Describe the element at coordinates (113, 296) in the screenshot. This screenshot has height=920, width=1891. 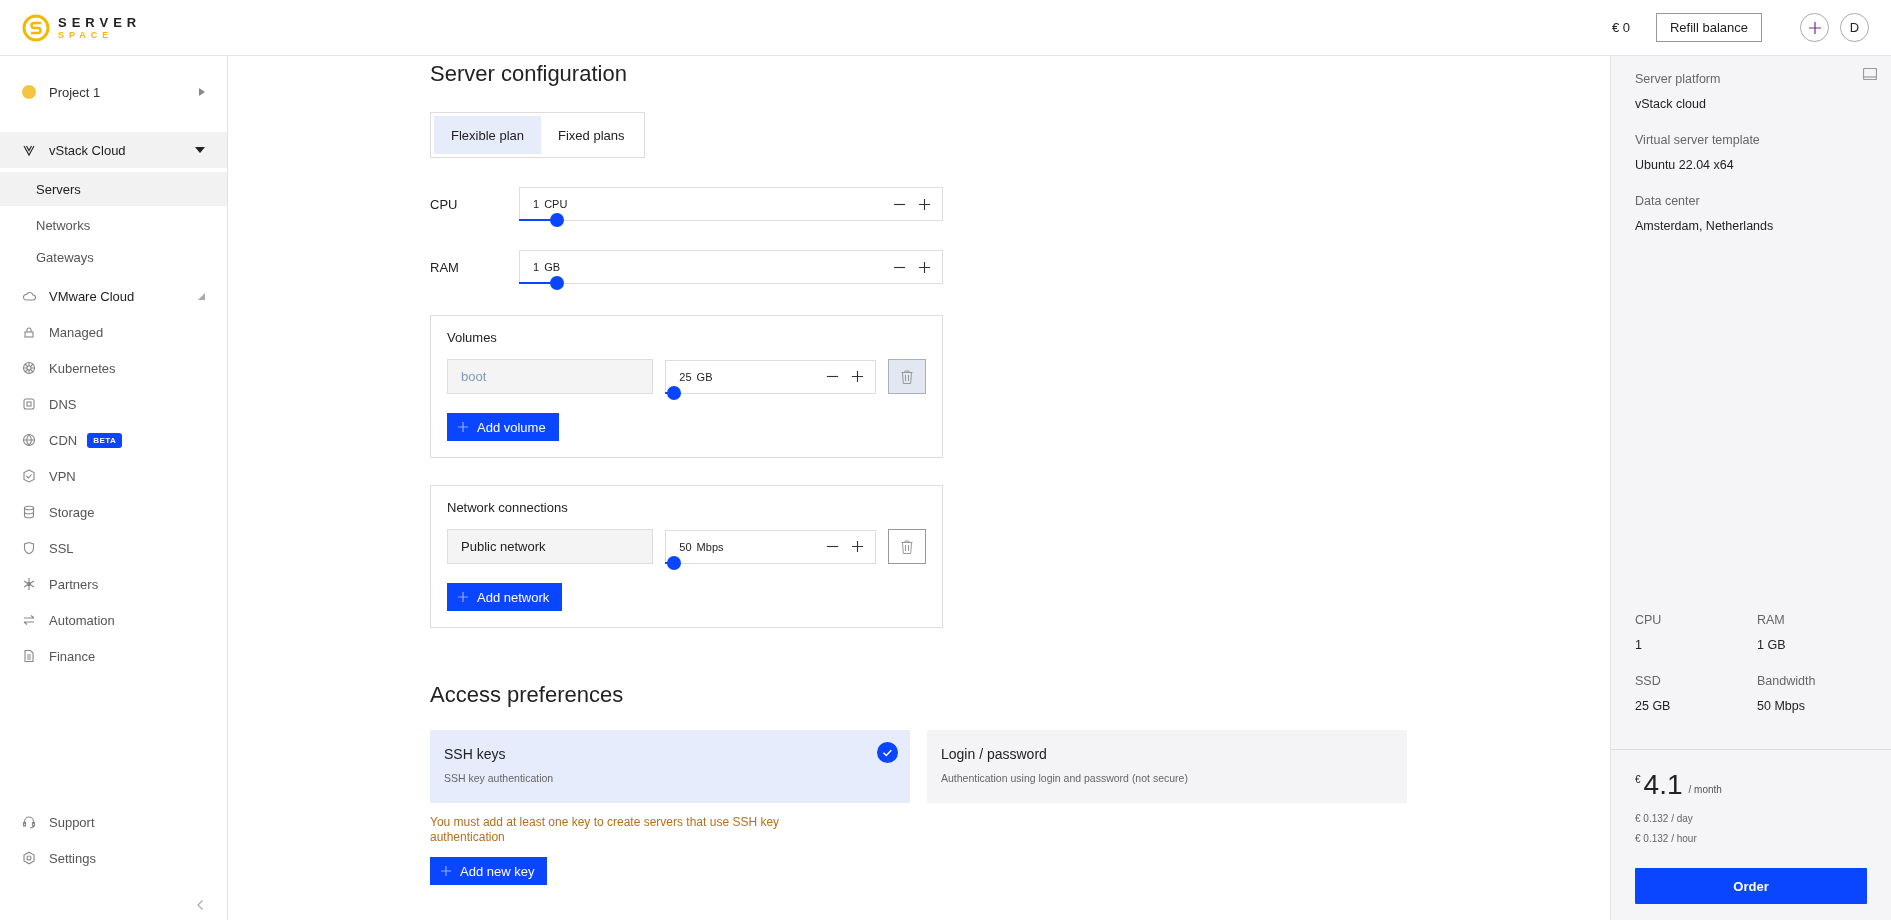
I see `sidebar-item: VMware Cloud` at that location.